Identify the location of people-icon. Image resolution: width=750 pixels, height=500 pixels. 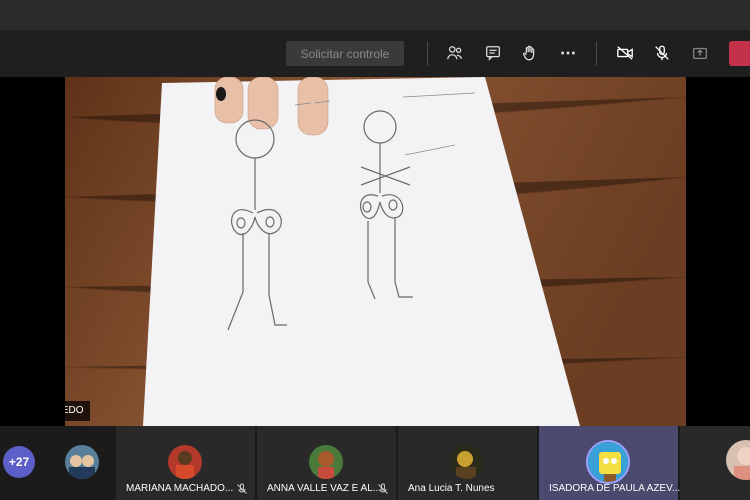
(455, 53).